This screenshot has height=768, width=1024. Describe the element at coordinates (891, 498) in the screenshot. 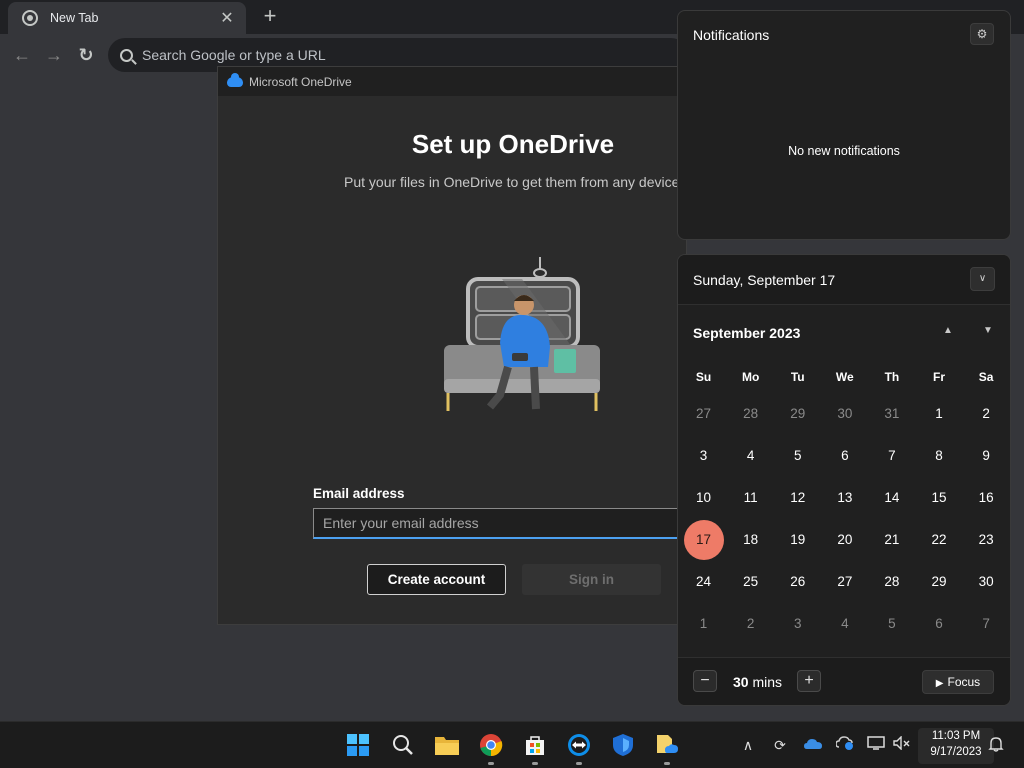

I see `calendar-day: 14` at that location.